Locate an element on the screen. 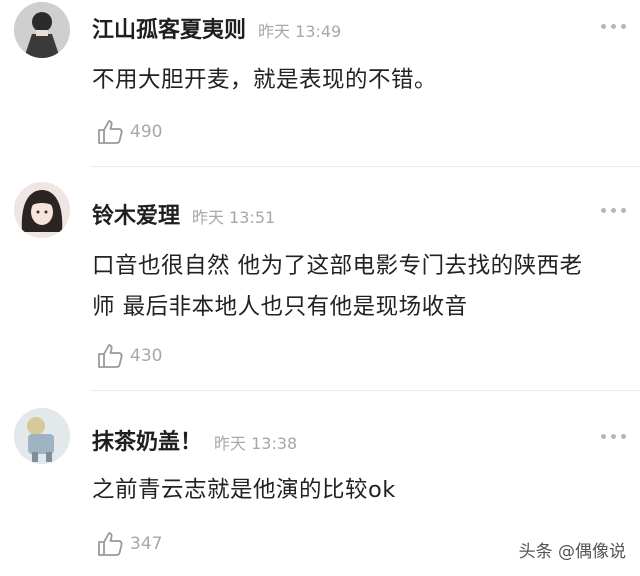 The width and height of the screenshot is (640, 576). username: 抹茶奶盖！ is located at coordinates (147, 440).